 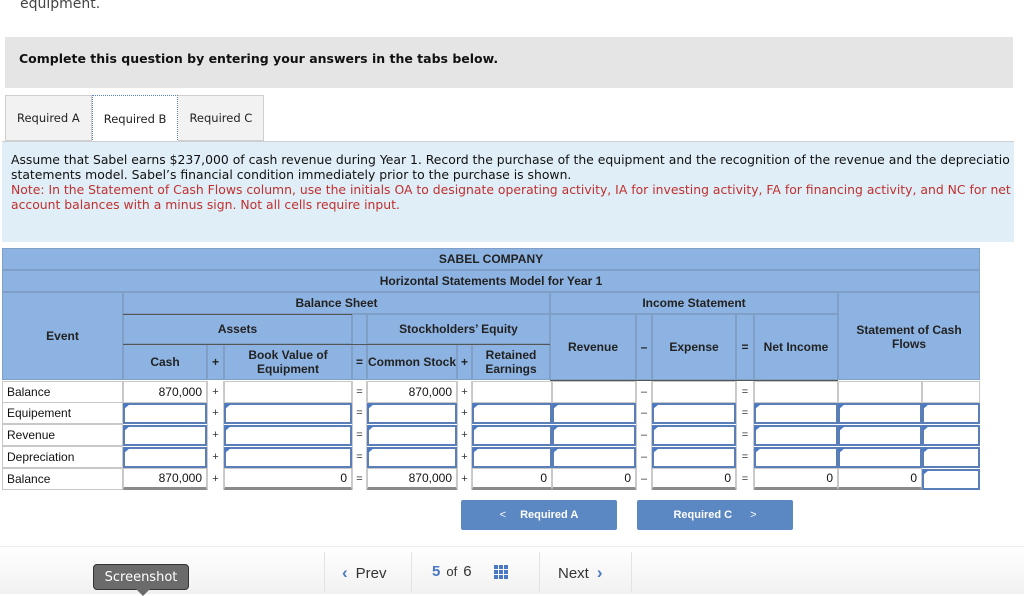 What do you see at coordinates (880, 479) in the screenshot?
I see `cash-flow-amount-value: 0` at bounding box center [880, 479].